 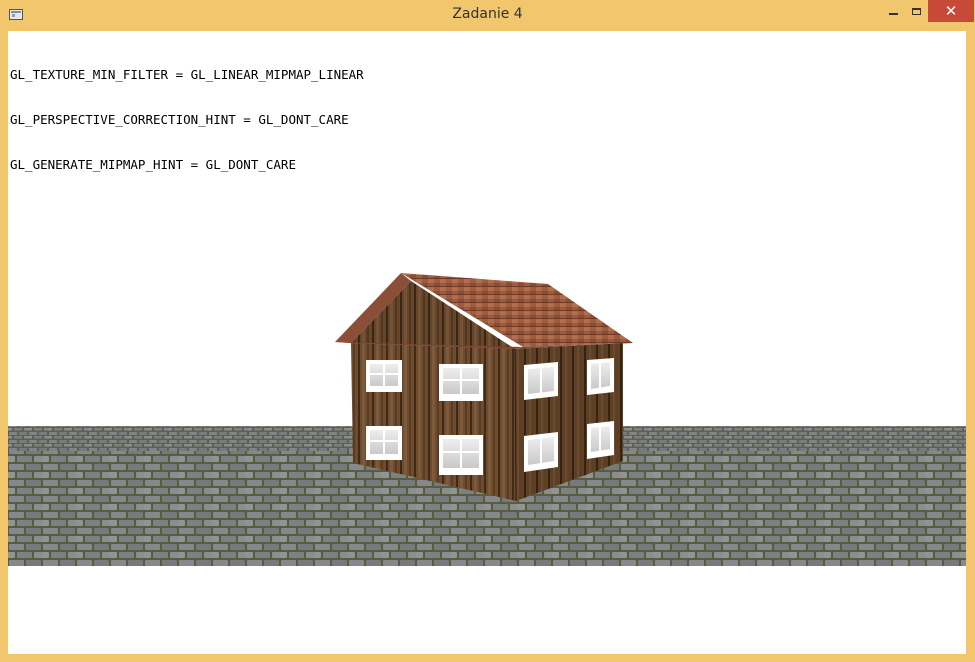 I want to click on minimize-icon, so click(x=893, y=14).